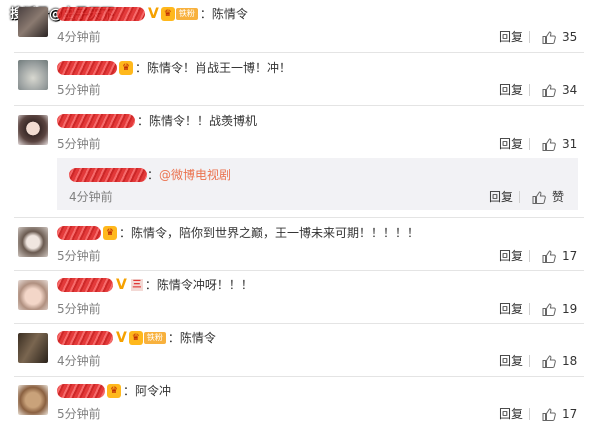 The image size is (592, 429). Describe the element at coordinates (501, 197) in the screenshot. I see `sub-reply-button: 回复` at that location.